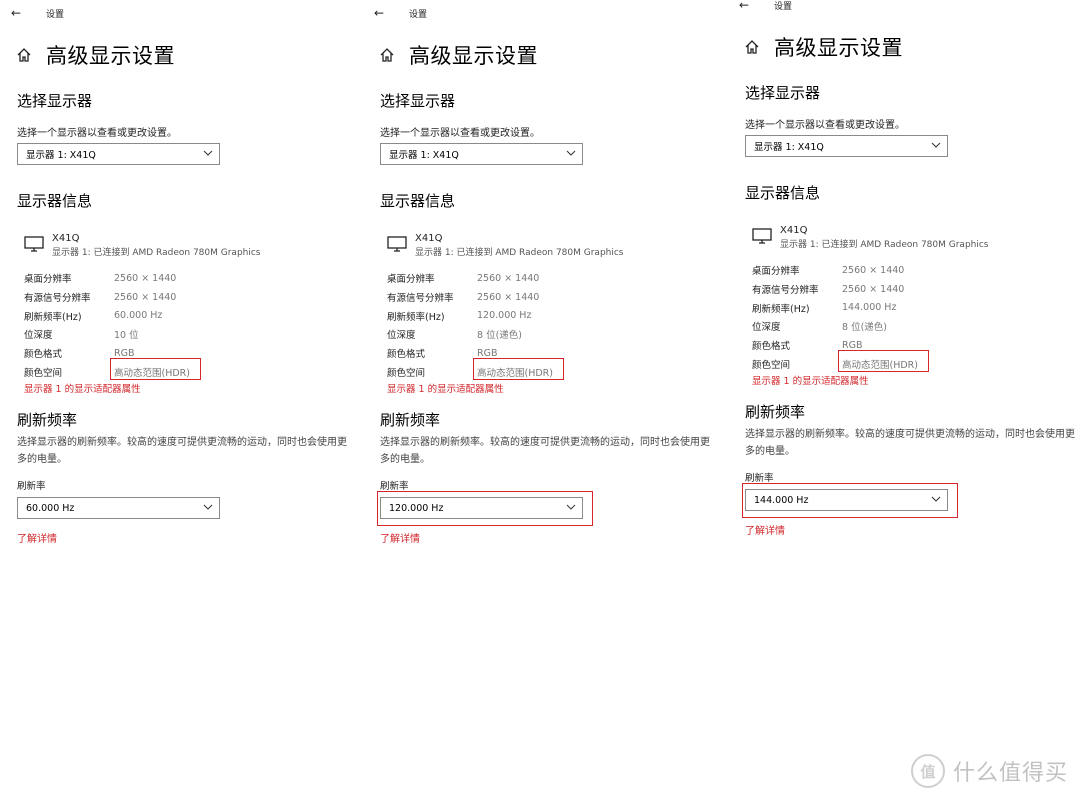 This screenshot has height=798, width=1080. Describe the element at coordinates (107, 297) in the screenshot. I see `info-row-active-resolution: 有源信号分辨率 2560 × 1440` at that location.